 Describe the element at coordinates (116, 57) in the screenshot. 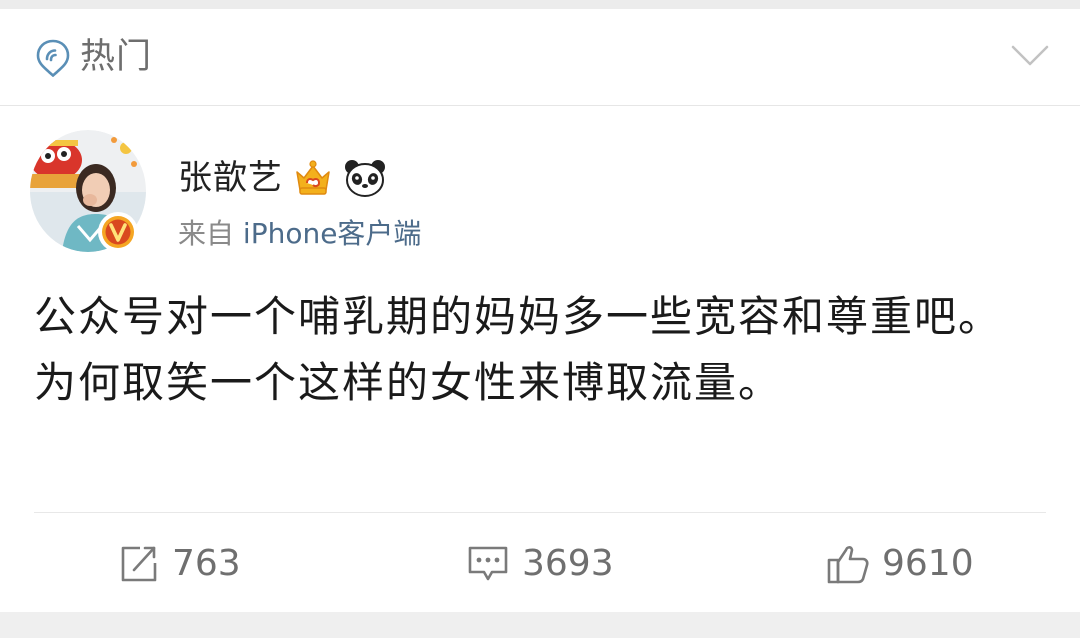

I see `header-title: 热门` at that location.